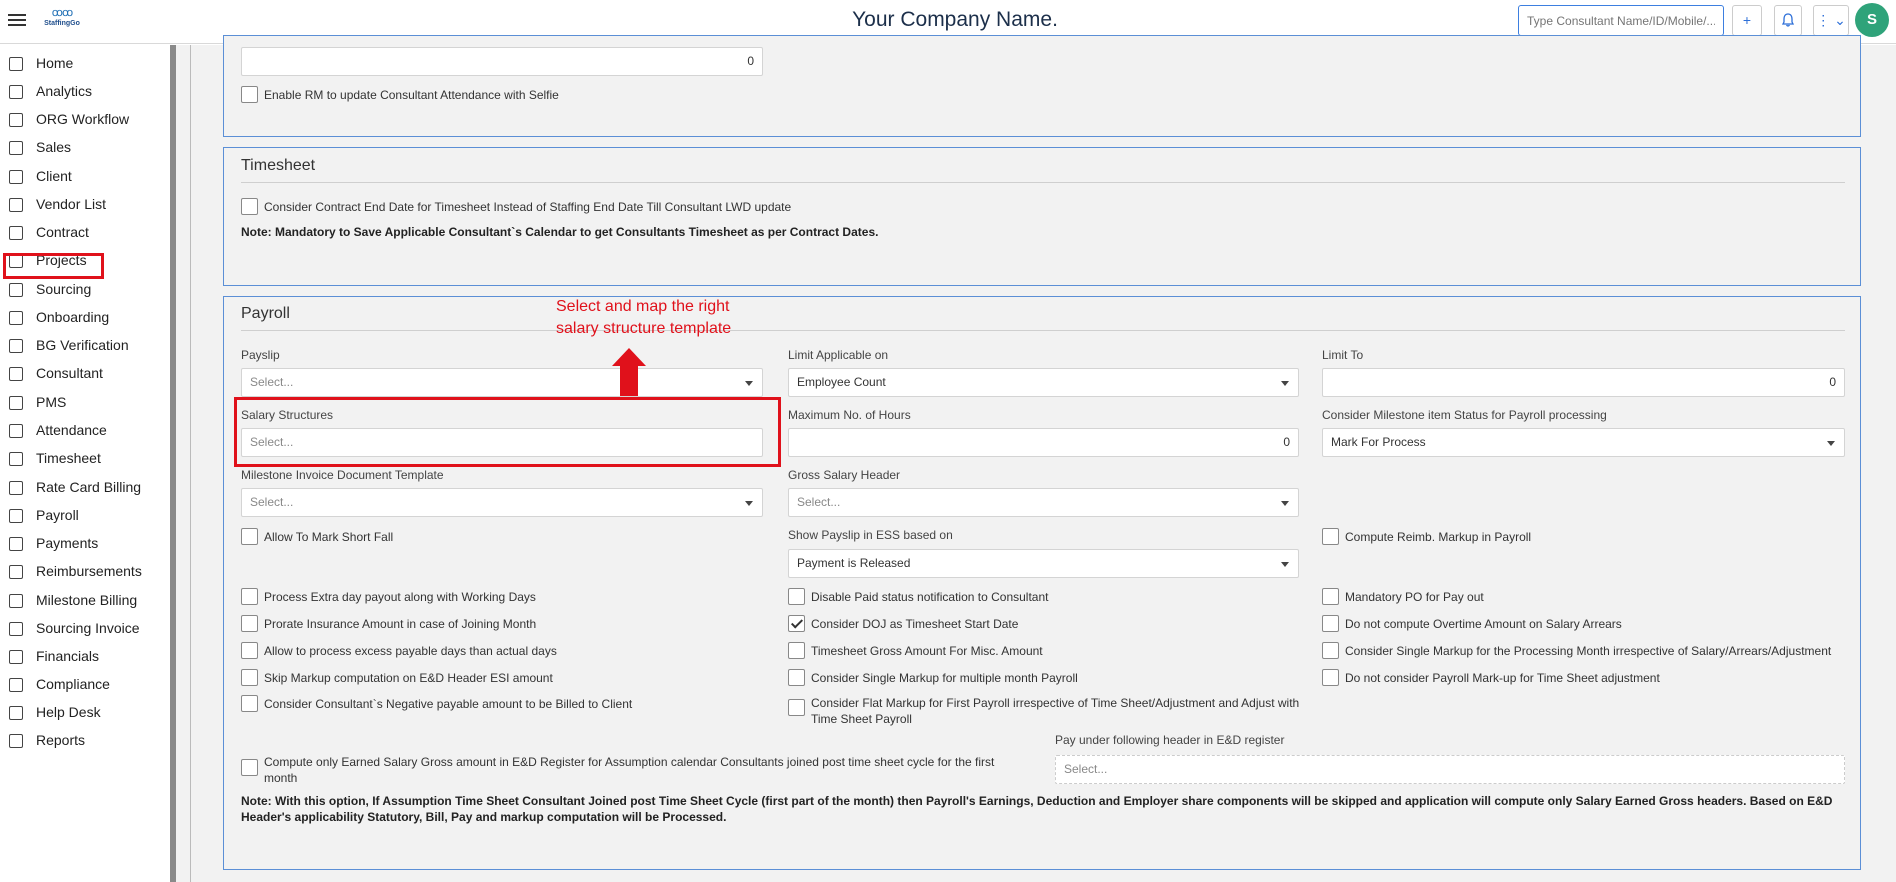  Describe the element at coordinates (1378, 442) in the screenshot. I see `milestone-status-value: Mark For Process` at that location.